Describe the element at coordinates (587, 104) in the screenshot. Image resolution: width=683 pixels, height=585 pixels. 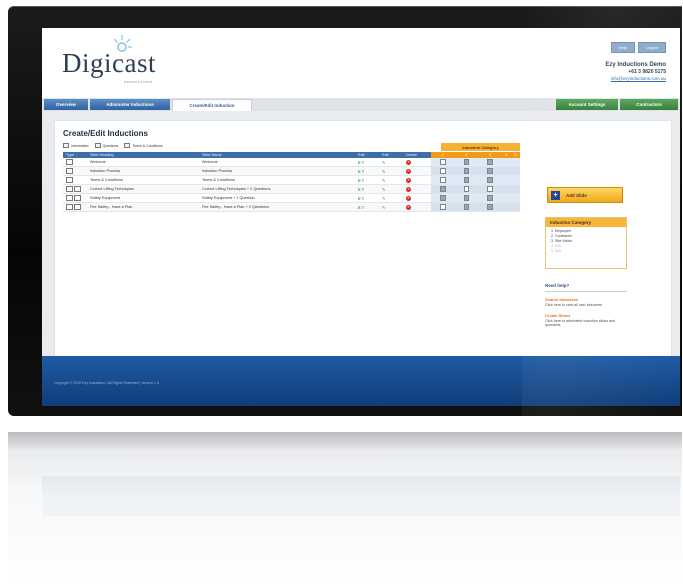
I see `tab-account-settings: Account Settings` at that location.